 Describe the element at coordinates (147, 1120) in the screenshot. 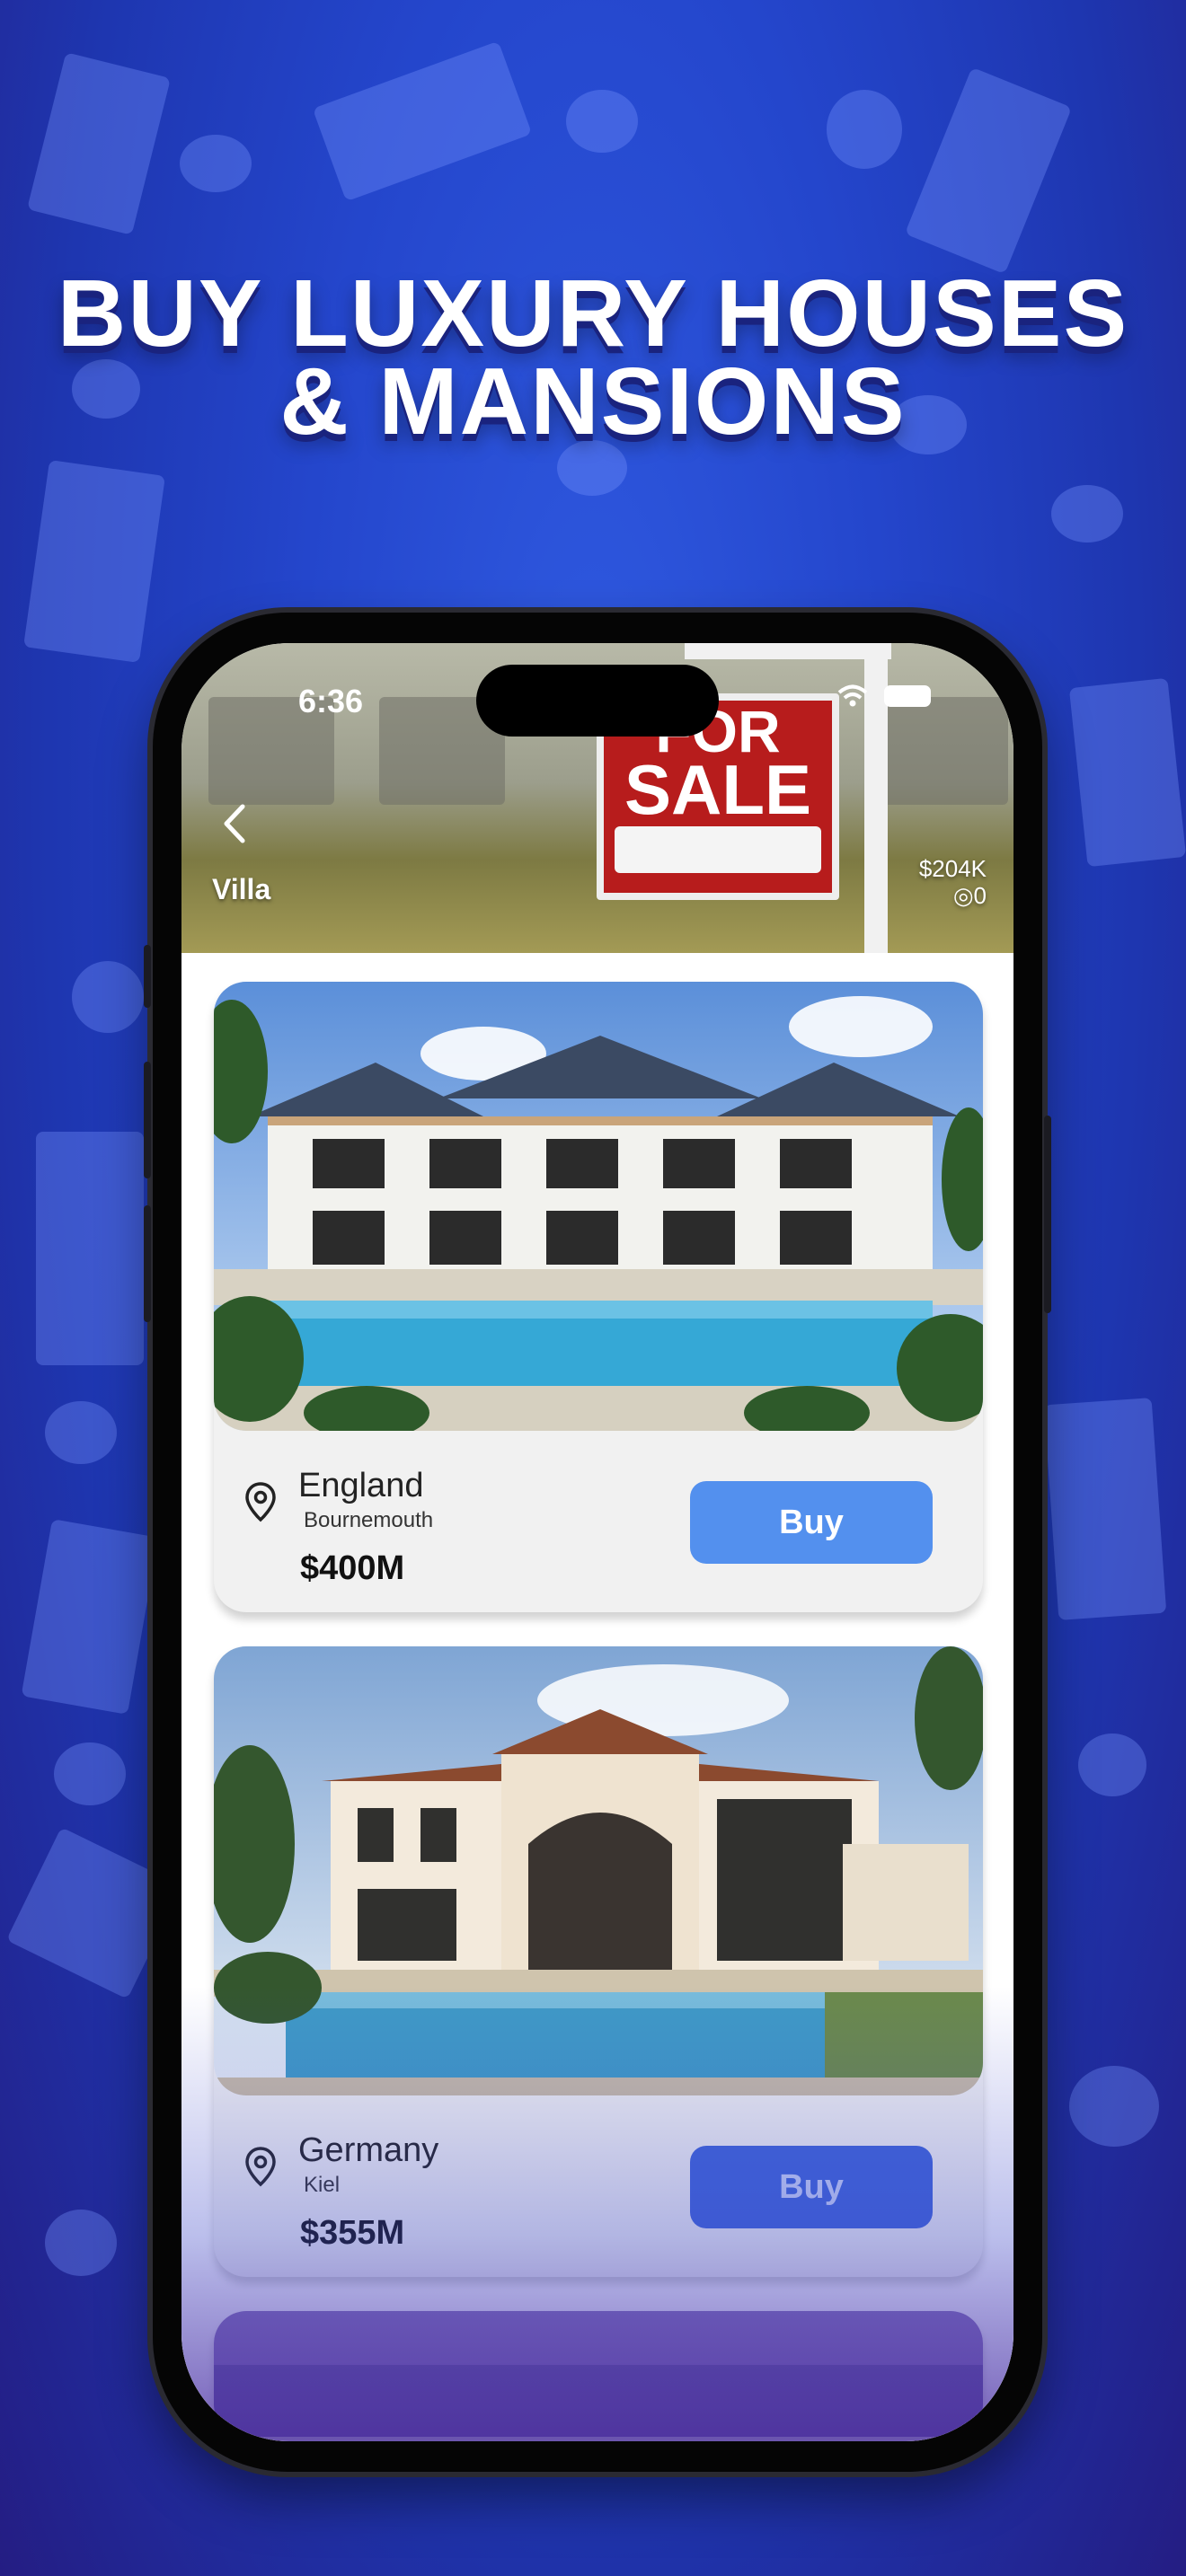

I see `phone-volume-up-button` at that location.